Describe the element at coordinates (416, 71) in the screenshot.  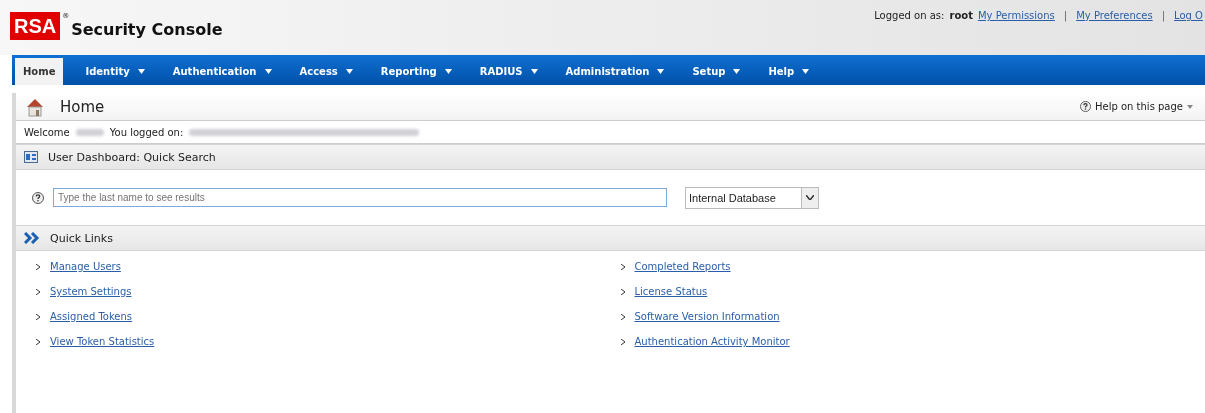
I see `nav-tab: Reporting` at that location.